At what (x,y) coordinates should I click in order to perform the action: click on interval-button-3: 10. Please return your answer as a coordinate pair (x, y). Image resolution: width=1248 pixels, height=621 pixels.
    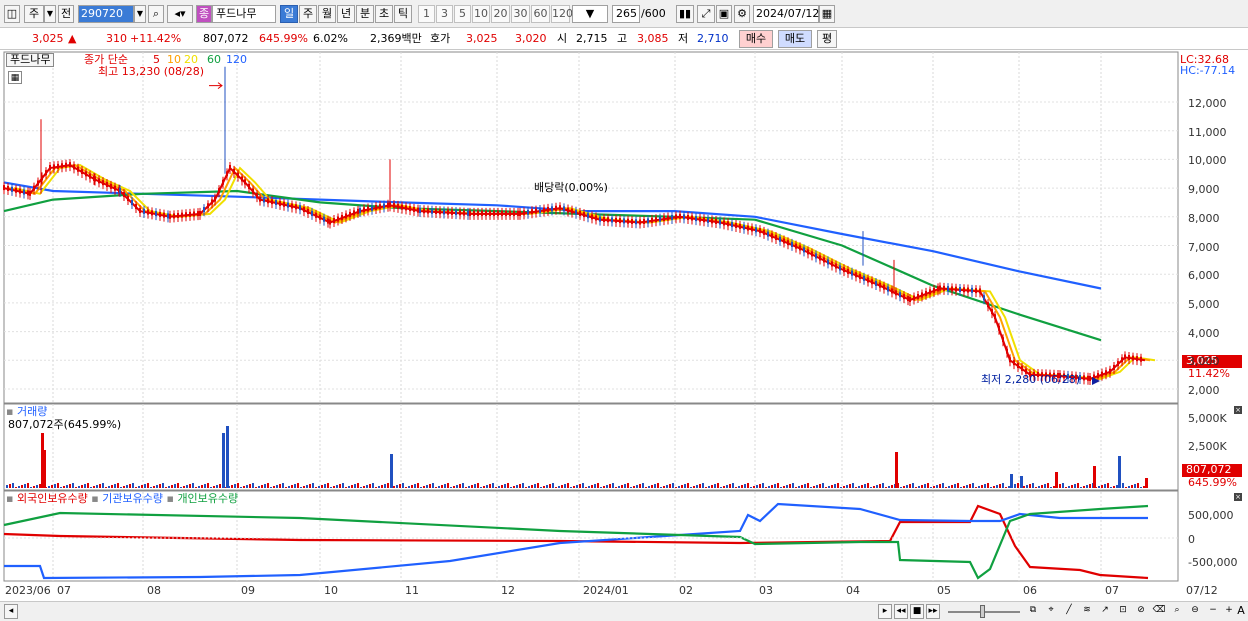
    Looking at the image, I should click on (481, 14).